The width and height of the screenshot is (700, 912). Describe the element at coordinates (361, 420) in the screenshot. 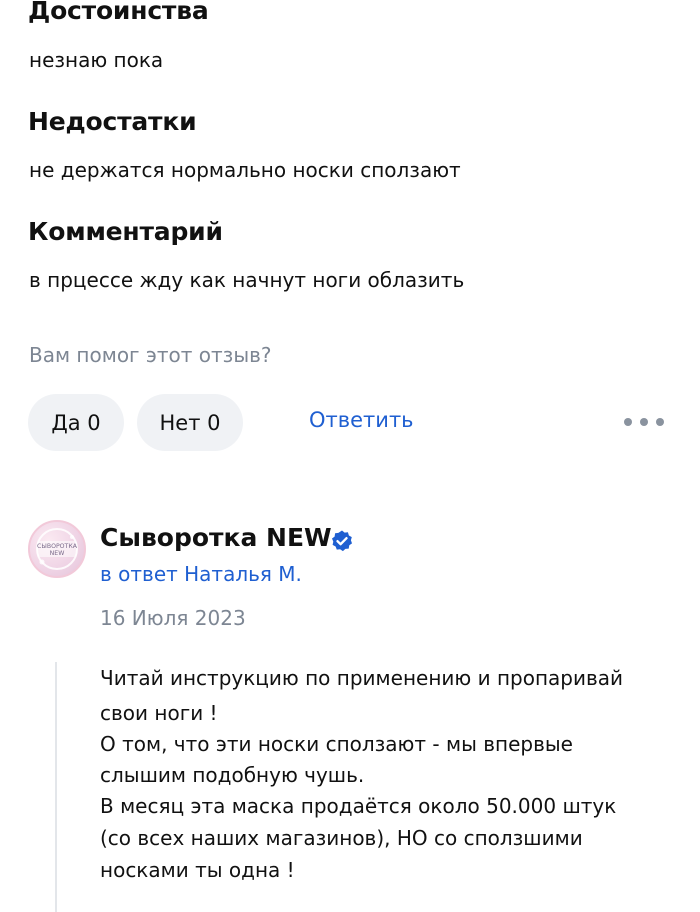

I see `reply-button: Ответить` at that location.